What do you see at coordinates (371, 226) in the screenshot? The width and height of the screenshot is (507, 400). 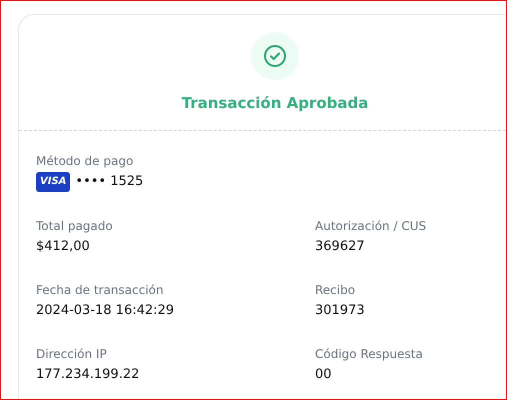 I see `field-label: Autorización / CUS` at bounding box center [371, 226].